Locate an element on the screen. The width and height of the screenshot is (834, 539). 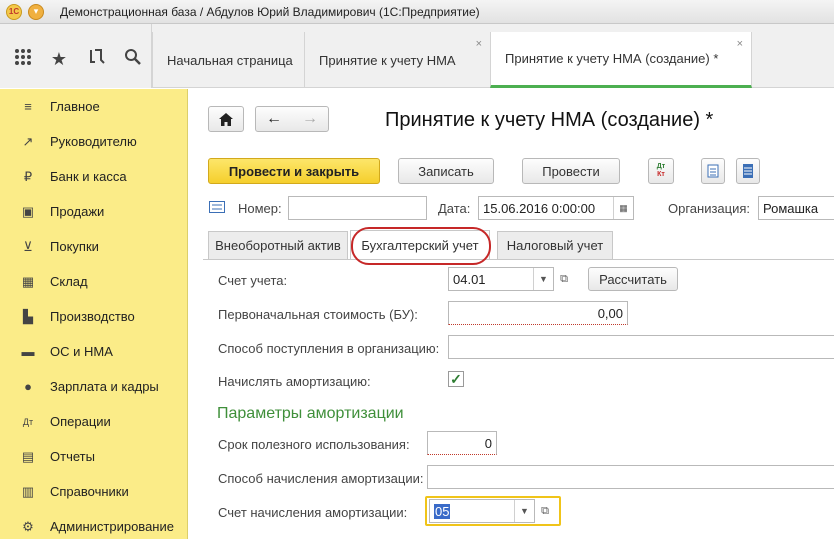
calculate-button: Рассчитать is located at coordinates (633, 279).